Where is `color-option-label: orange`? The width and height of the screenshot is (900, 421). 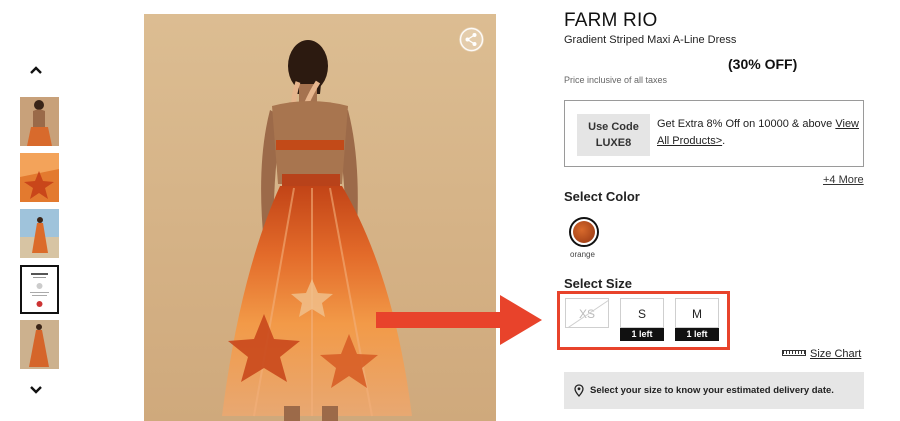
color-option-label: orange is located at coordinates (582, 254).